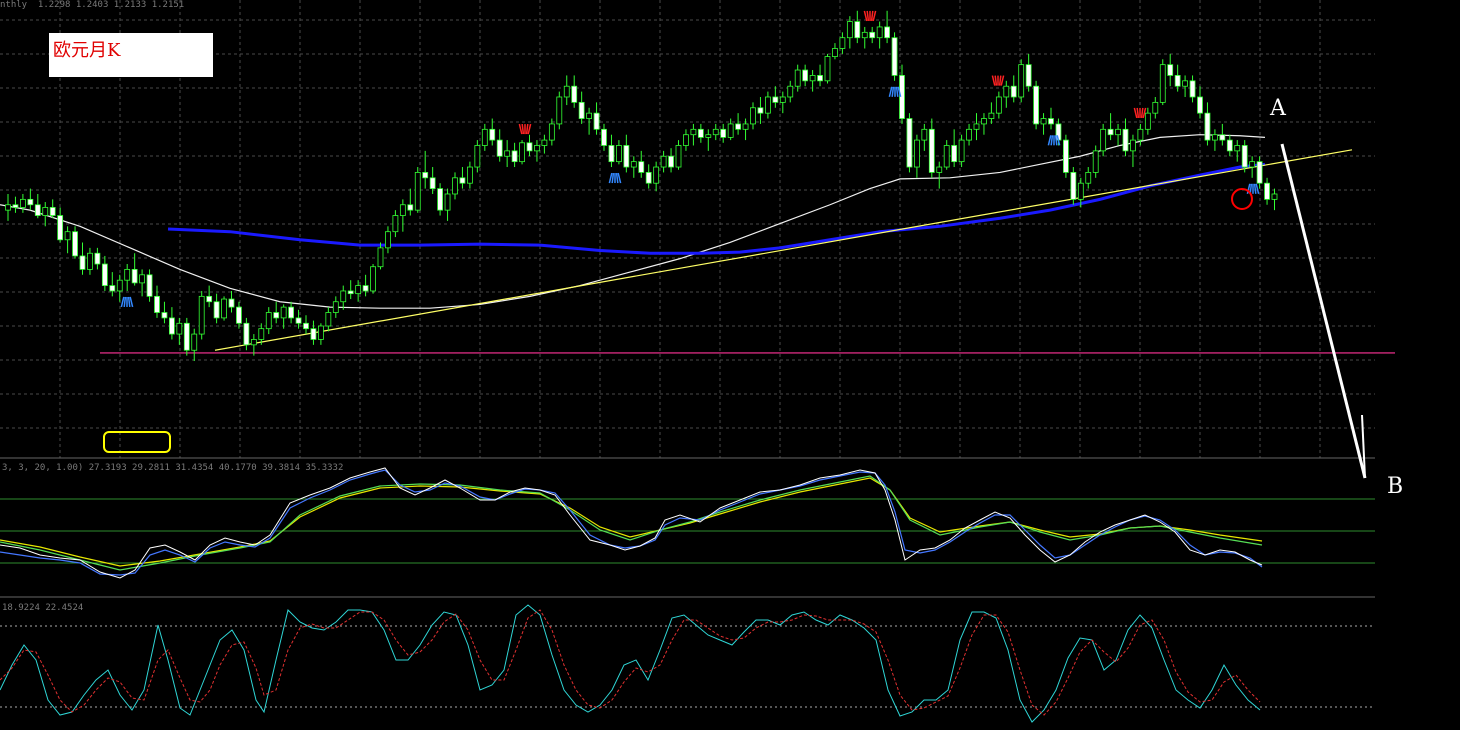  Describe the element at coordinates (137, 442) in the screenshot. I see `bottom-highlight` at that location.